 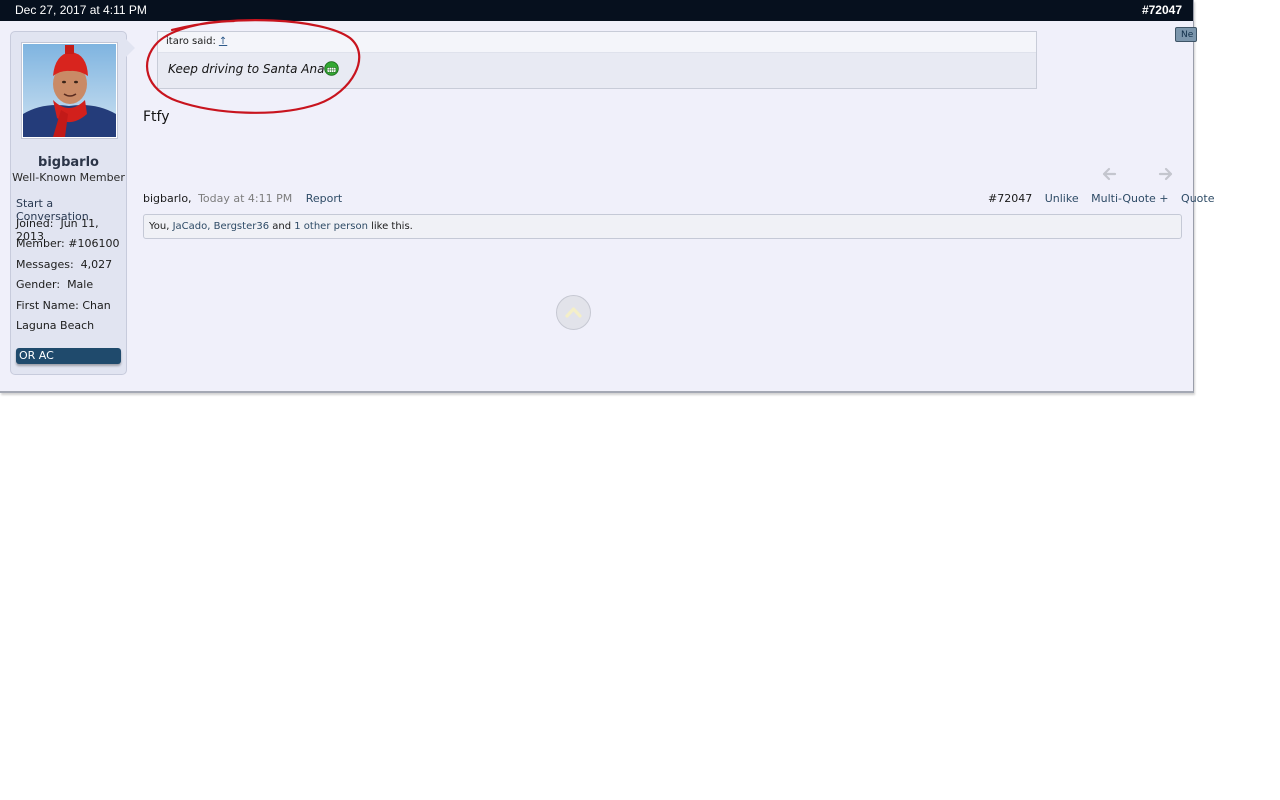 What do you see at coordinates (96, 305) in the screenshot?
I see `first-name-value: Chan` at bounding box center [96, 305].